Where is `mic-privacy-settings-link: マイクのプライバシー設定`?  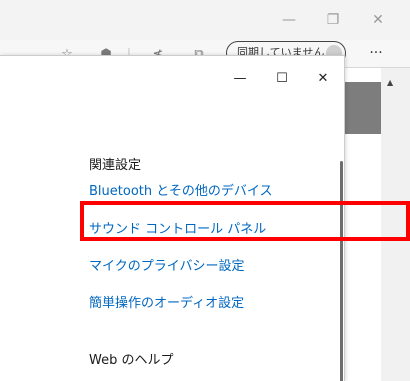
mic-privacy-settings-link: マイクのプライバシー設定 is located at coordinates (166, 264).